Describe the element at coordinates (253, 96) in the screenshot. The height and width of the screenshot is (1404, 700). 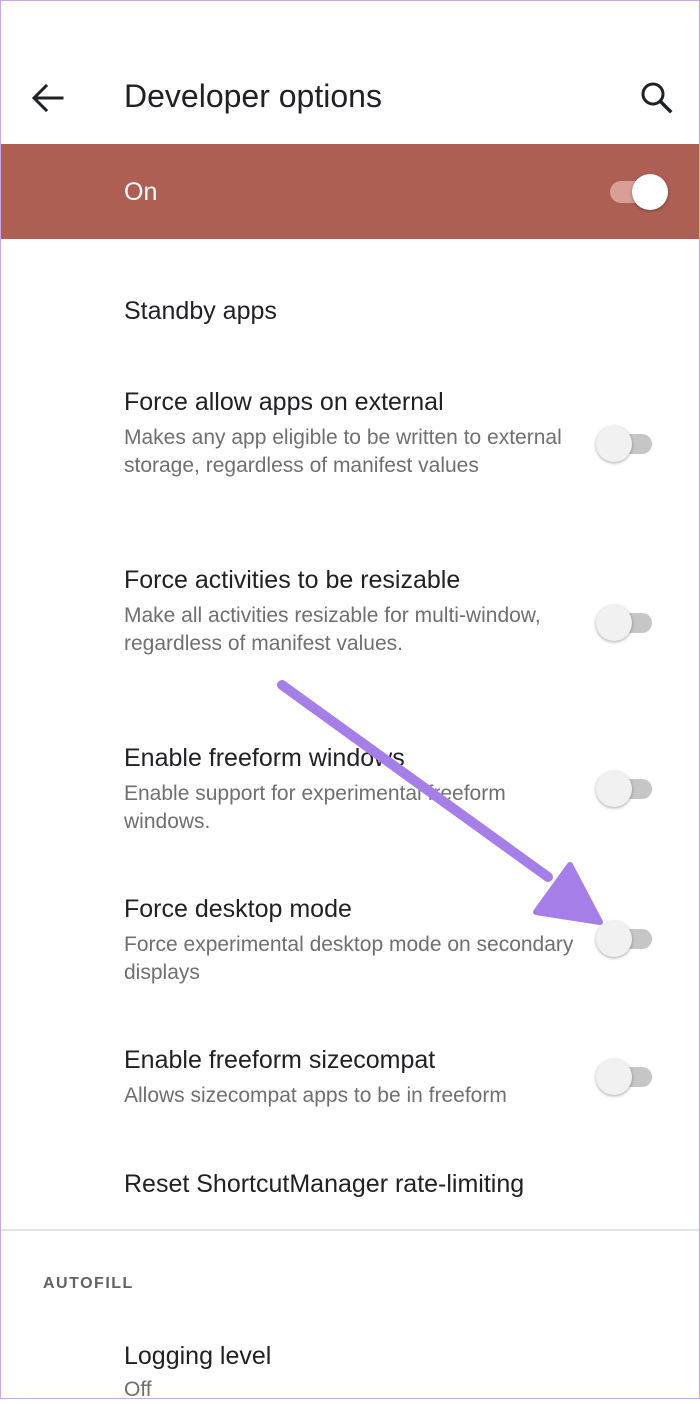
I see `page-title: Developer options` at that location.